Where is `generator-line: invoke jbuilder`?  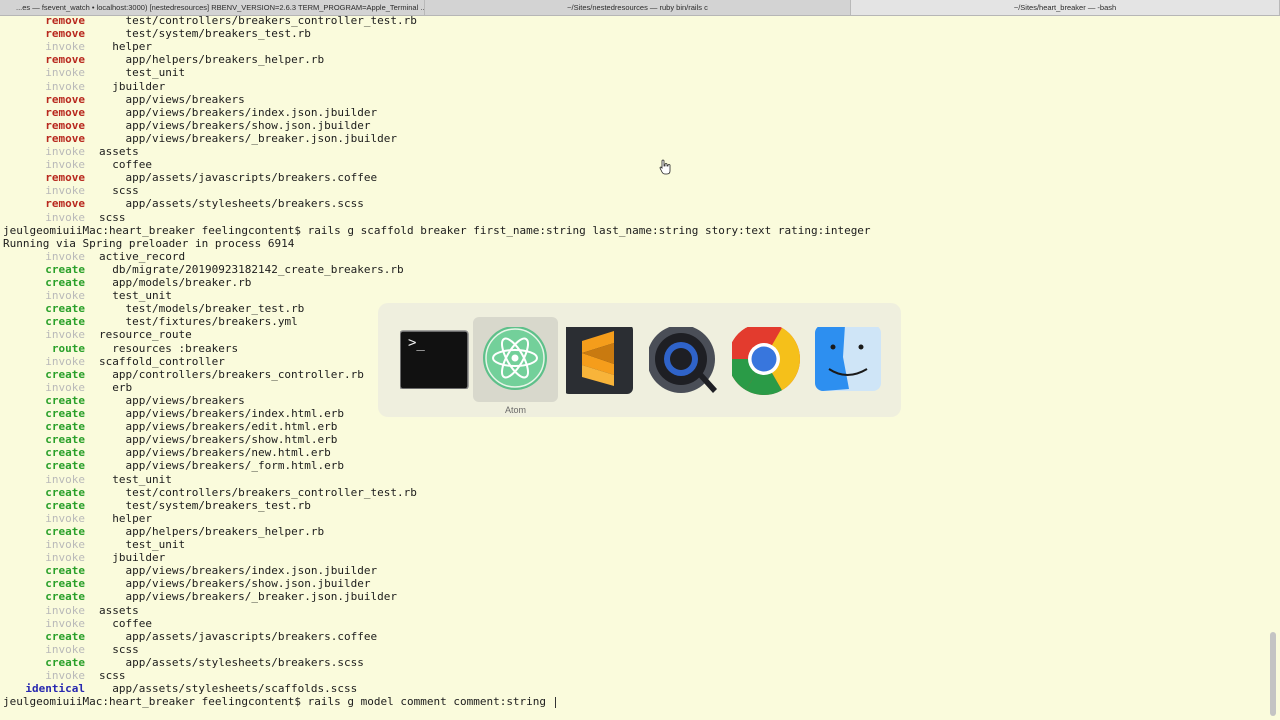
generator-line: invoke jbuilder is located at coordinates (84, 557).